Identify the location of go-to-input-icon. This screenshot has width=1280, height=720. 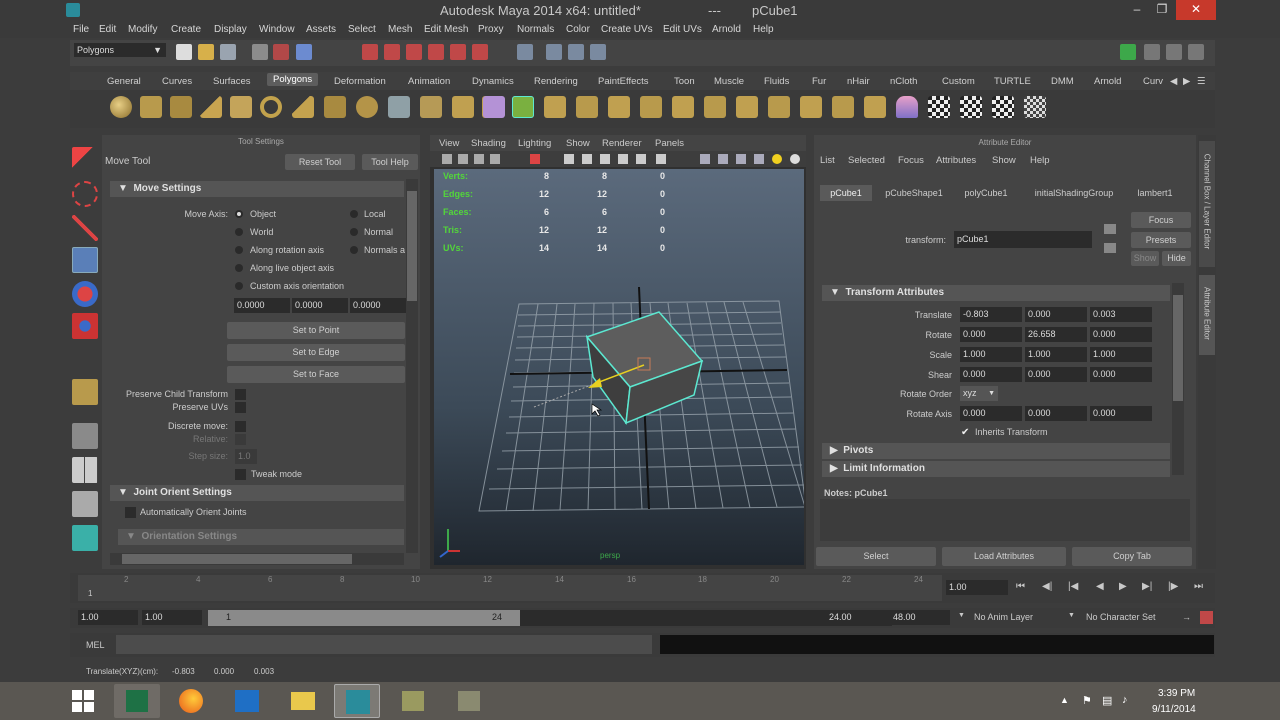
(1110, 229).